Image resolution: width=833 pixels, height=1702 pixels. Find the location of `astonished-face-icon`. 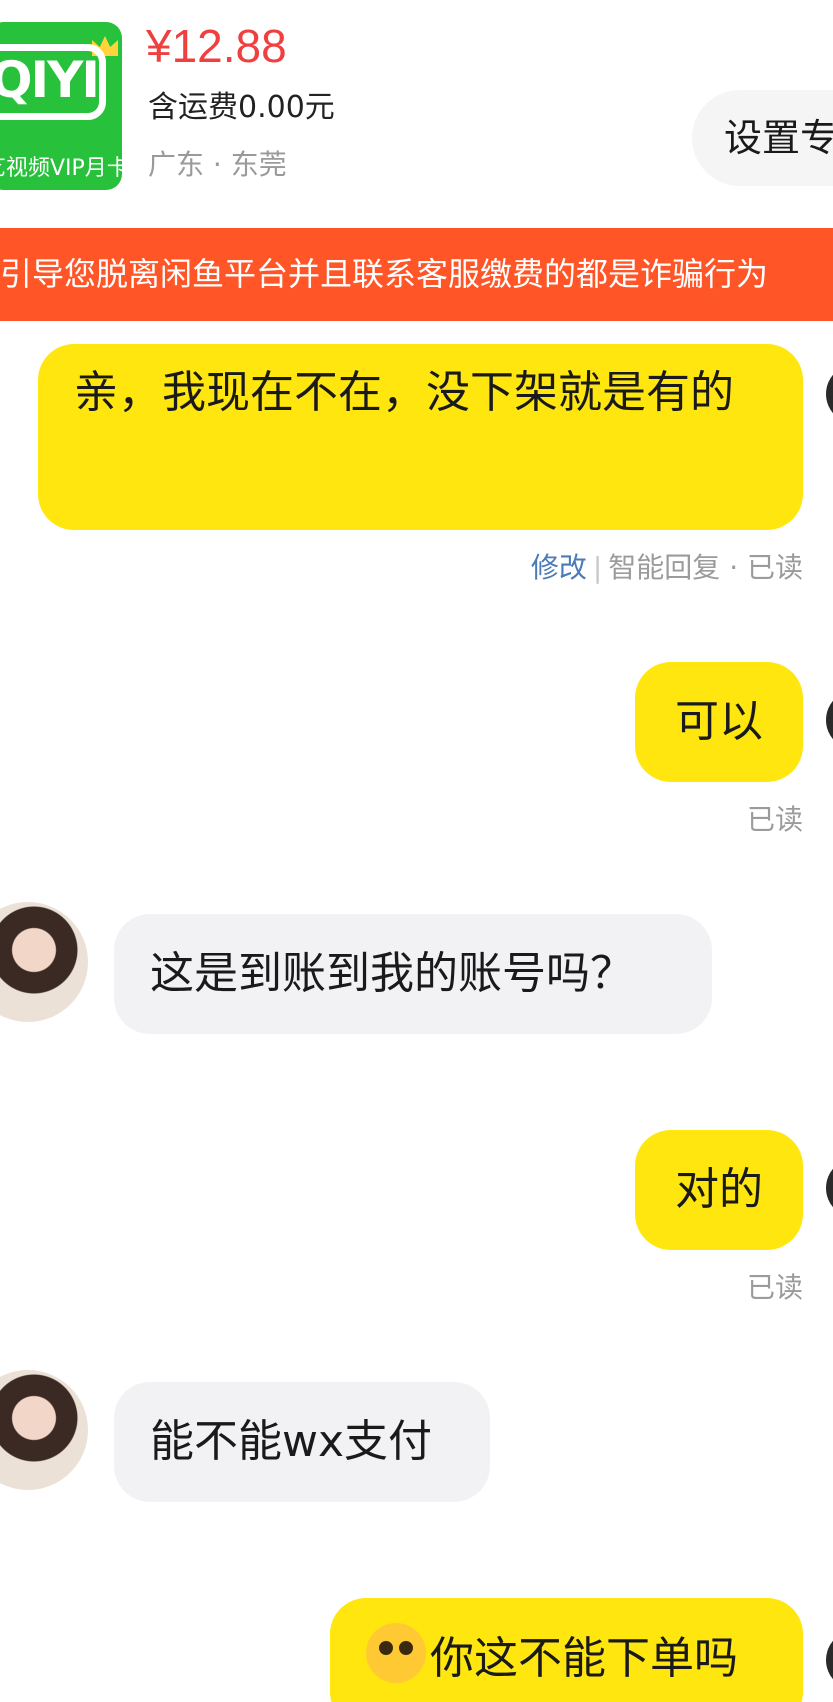

astonished-face-icon is located at coordinates (396, 1653).